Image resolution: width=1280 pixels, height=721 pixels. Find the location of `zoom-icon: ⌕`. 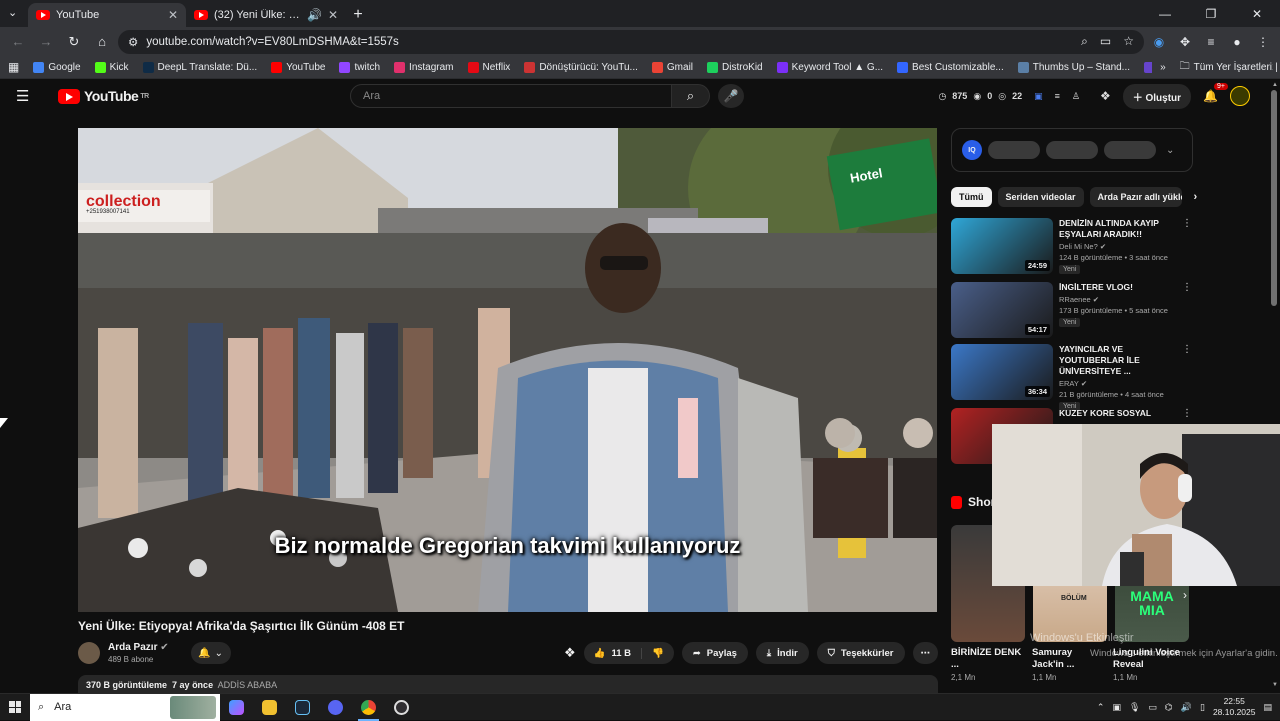

zoom-icon: ⌕ is located at coordinates (1084, 41).